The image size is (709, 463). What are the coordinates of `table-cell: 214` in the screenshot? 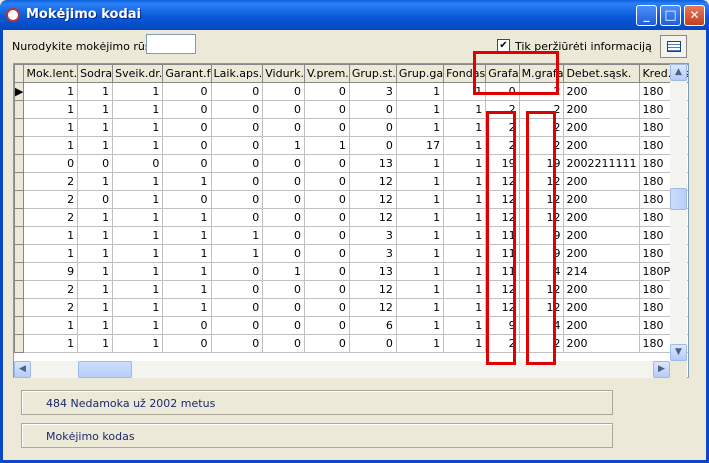 It's located at (602, 271).